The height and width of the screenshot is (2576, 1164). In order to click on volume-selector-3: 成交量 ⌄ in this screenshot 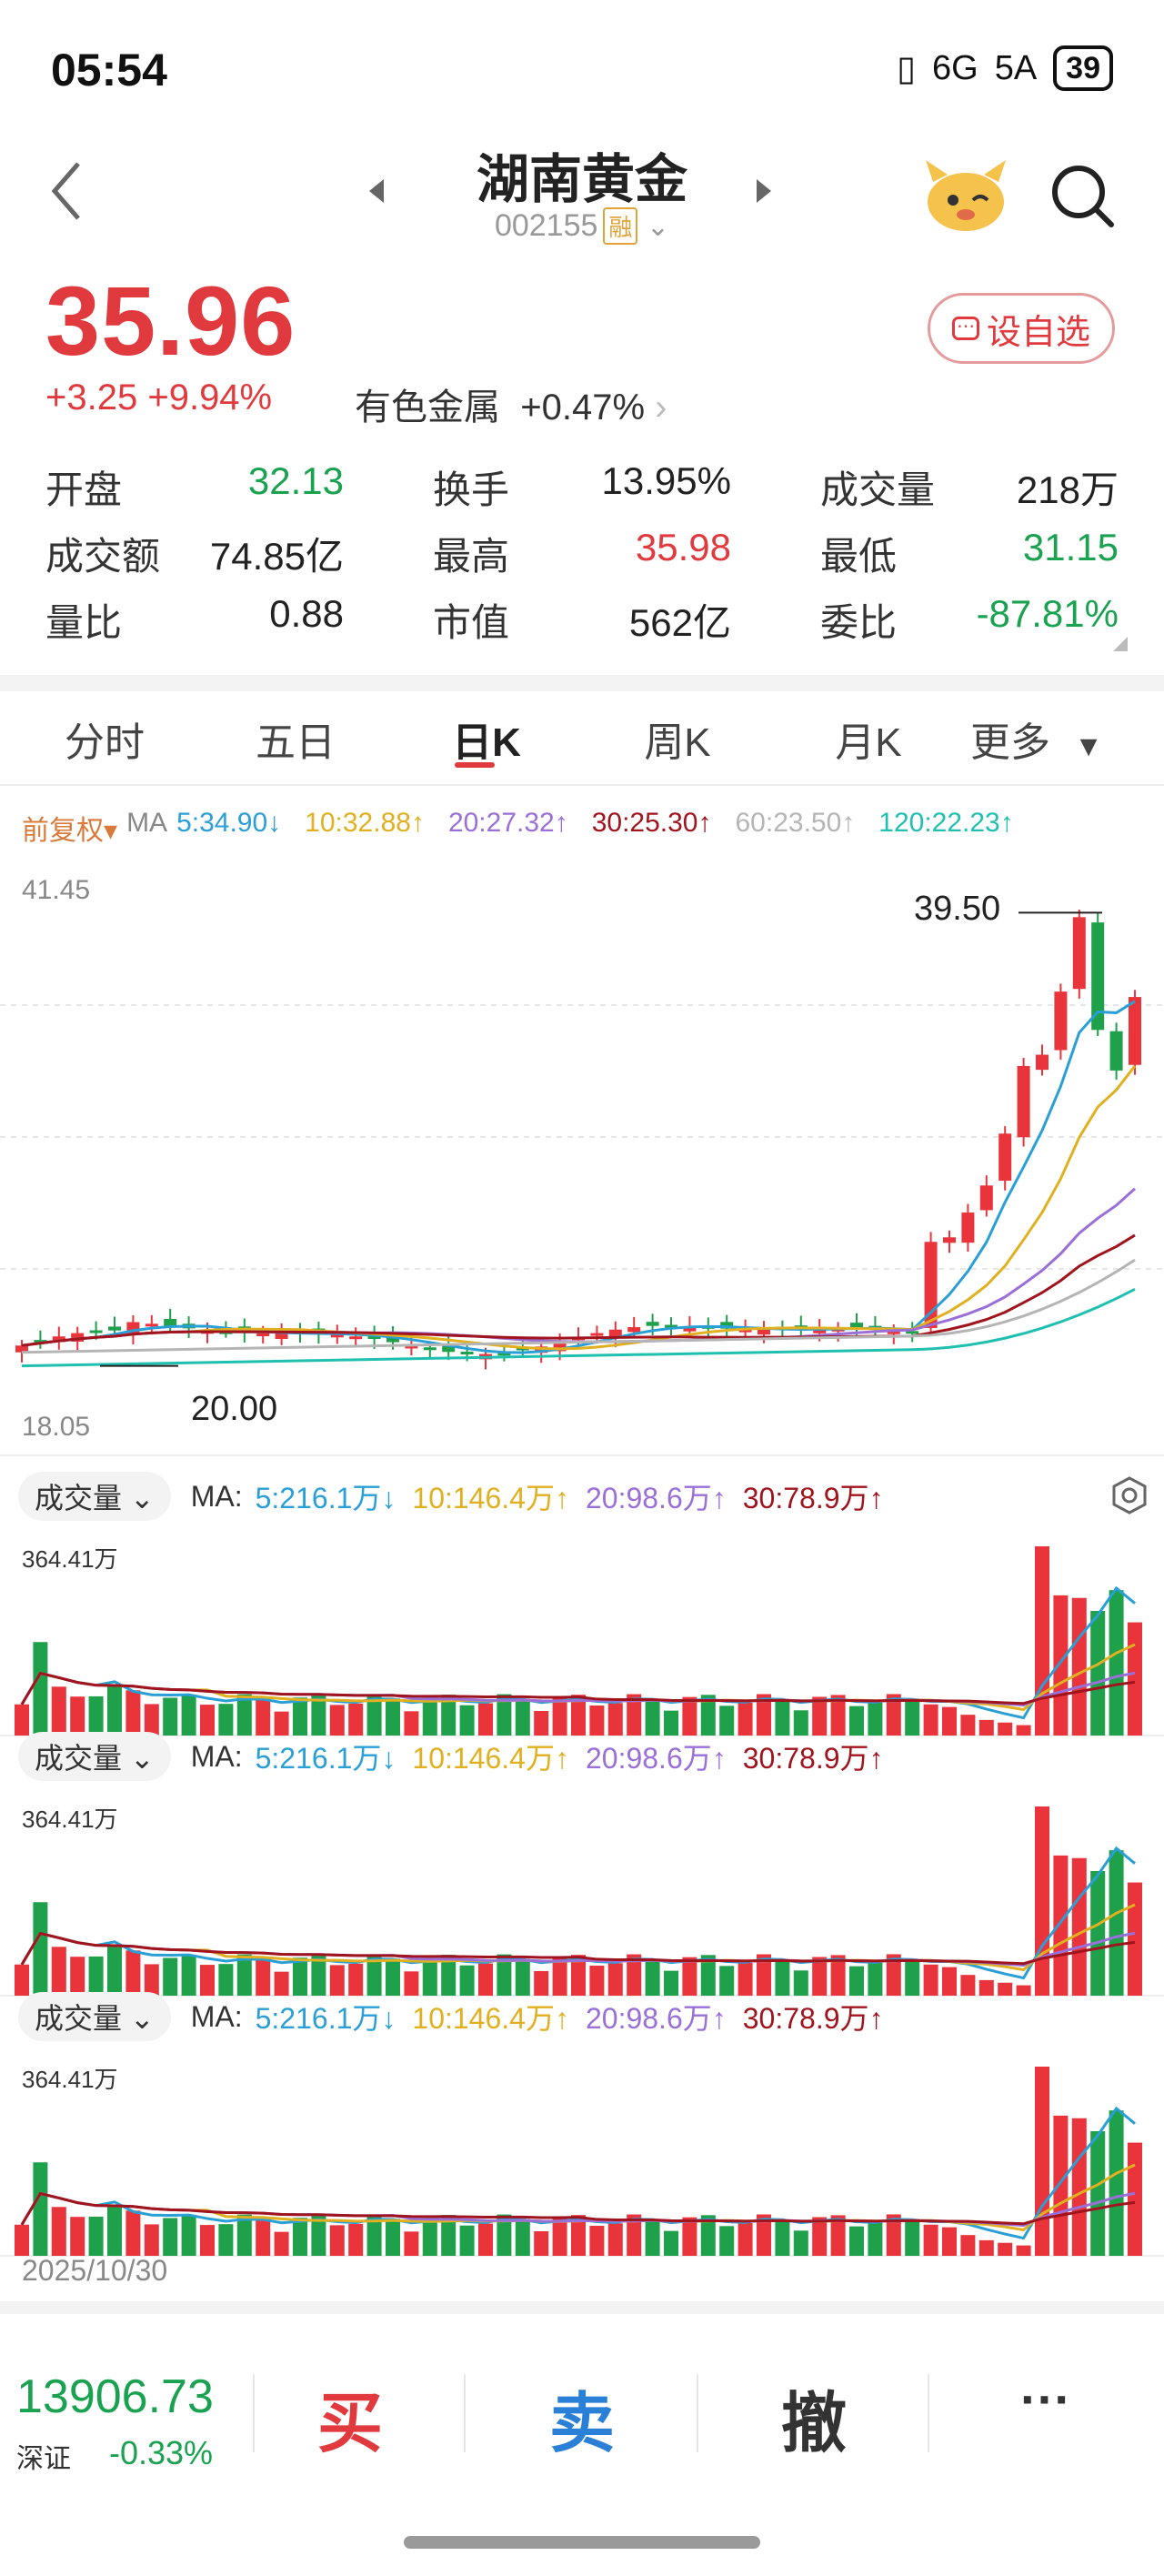, I will do `click(95, 2016)`.